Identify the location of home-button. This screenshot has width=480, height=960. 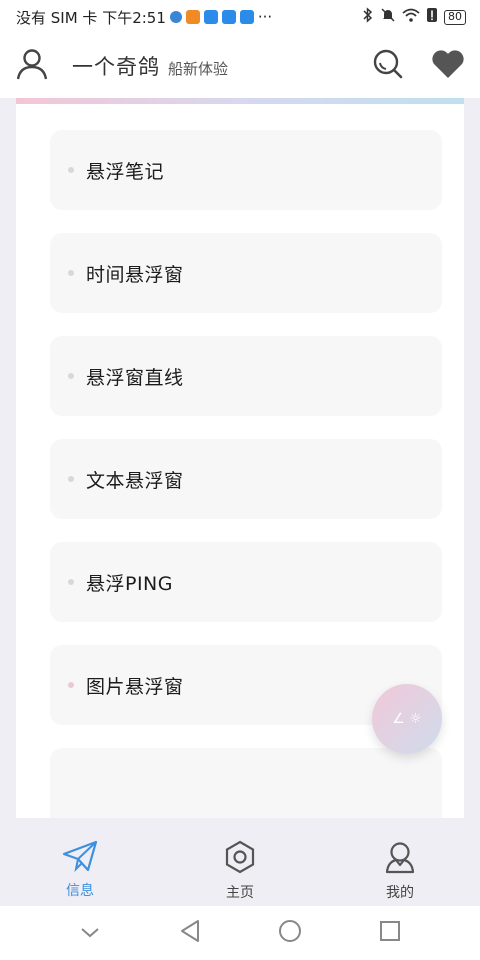
(290, 933).